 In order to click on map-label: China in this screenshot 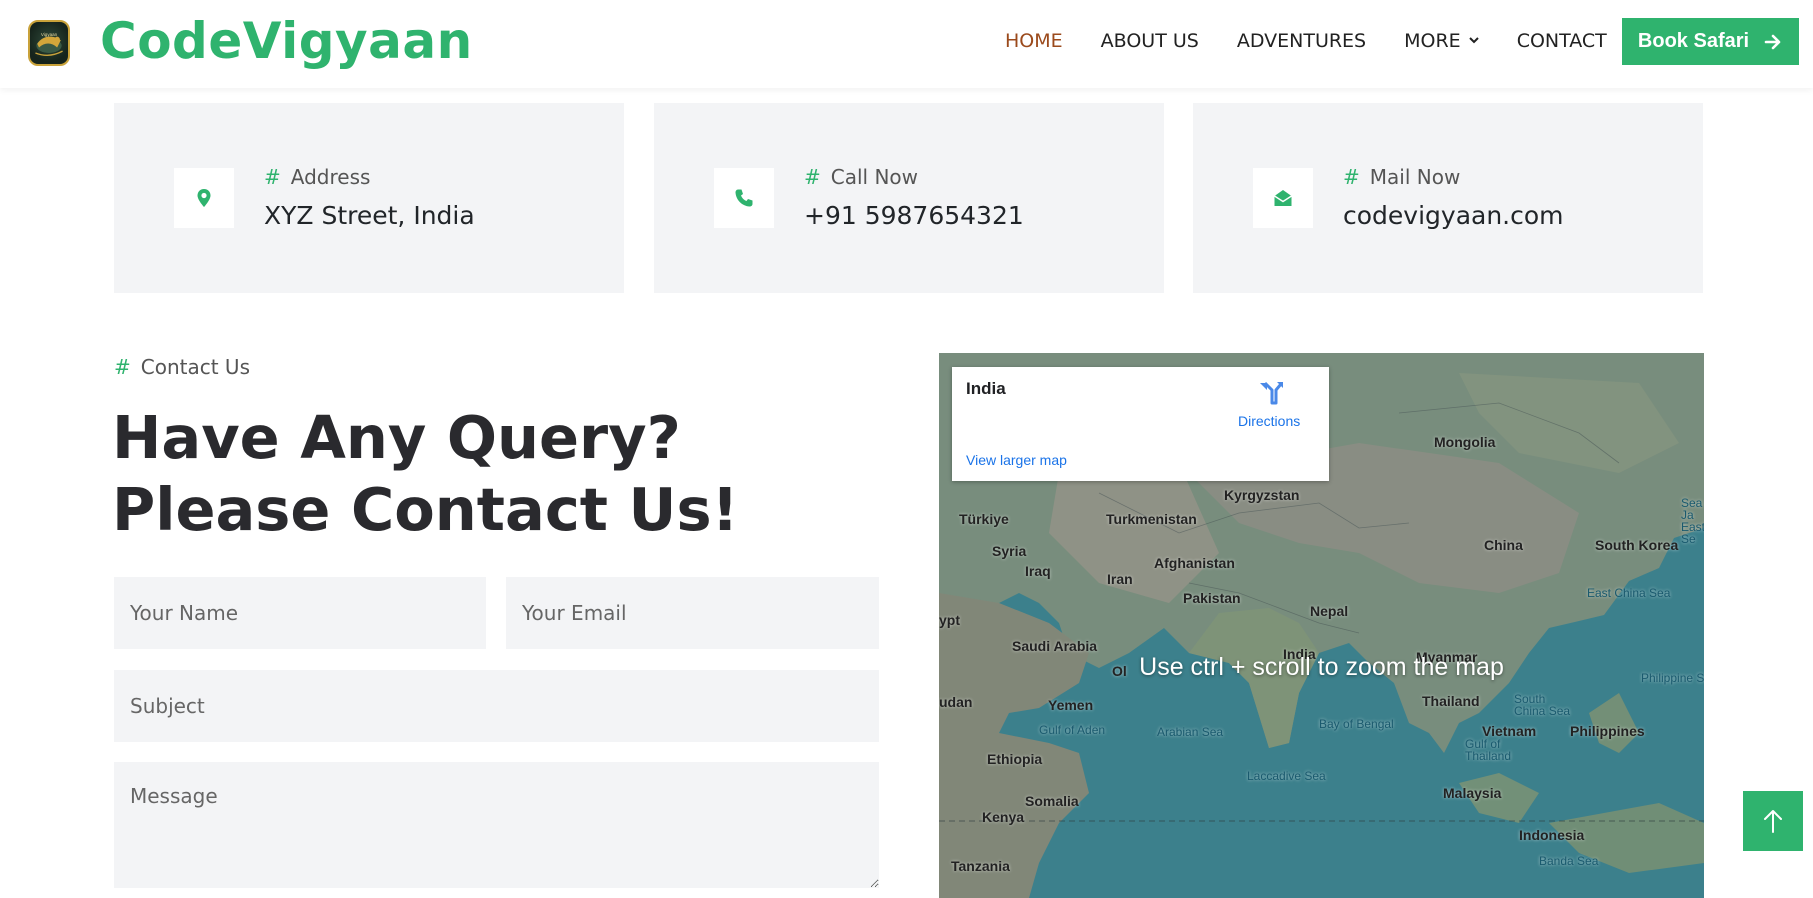, I will do `click(1503, 545)`.